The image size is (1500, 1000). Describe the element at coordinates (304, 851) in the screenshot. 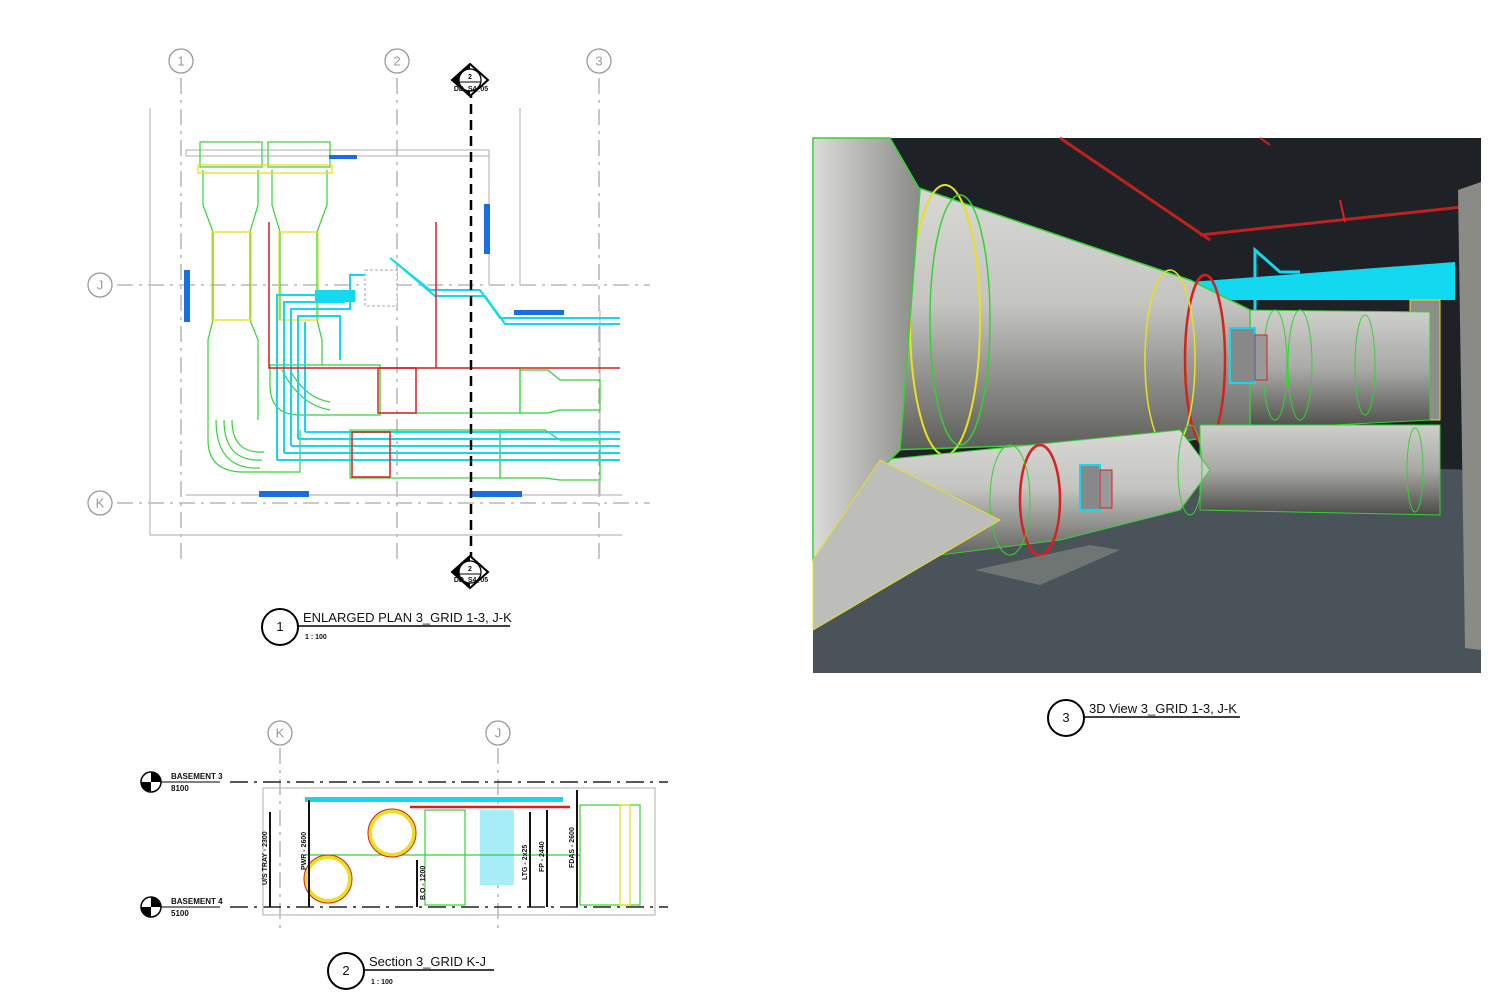

I see `svg-text: PWR - 2600` at that location.